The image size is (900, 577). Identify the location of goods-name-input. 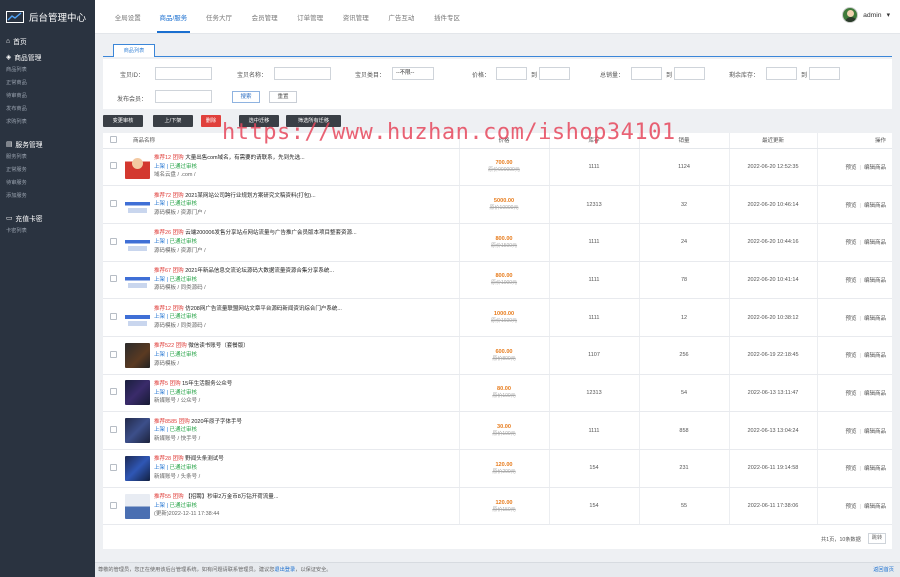
(302, 73).